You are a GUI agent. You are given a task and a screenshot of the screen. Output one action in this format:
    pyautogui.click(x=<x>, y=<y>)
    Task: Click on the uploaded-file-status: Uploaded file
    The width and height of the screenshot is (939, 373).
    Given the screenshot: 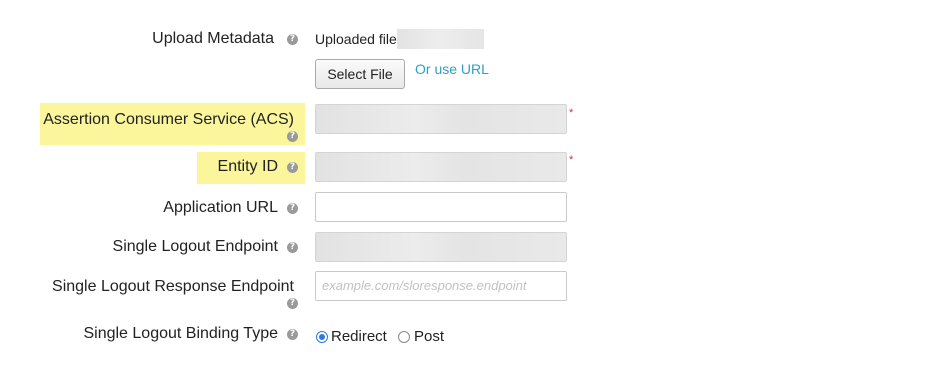 What is the action you would take?
    pyautogui.click(x=356, y=39)
    